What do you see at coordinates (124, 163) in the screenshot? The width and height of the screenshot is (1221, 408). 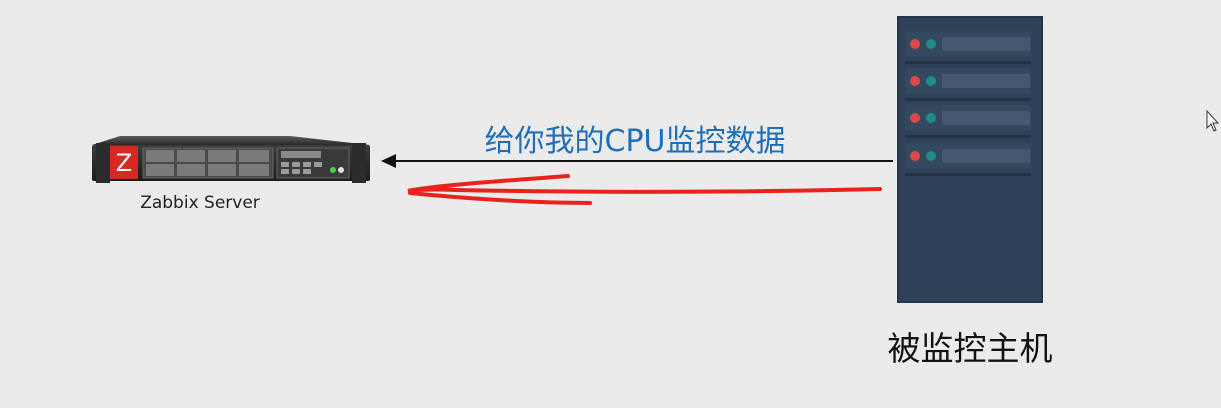 I see `zabbix-logo-letter: Z` at bounding box center [124, 163].